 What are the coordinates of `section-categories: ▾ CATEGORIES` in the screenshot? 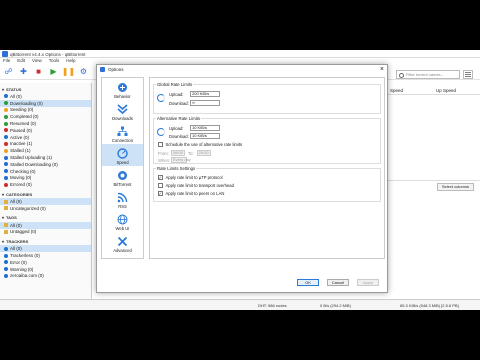 It's located at (45, 194).